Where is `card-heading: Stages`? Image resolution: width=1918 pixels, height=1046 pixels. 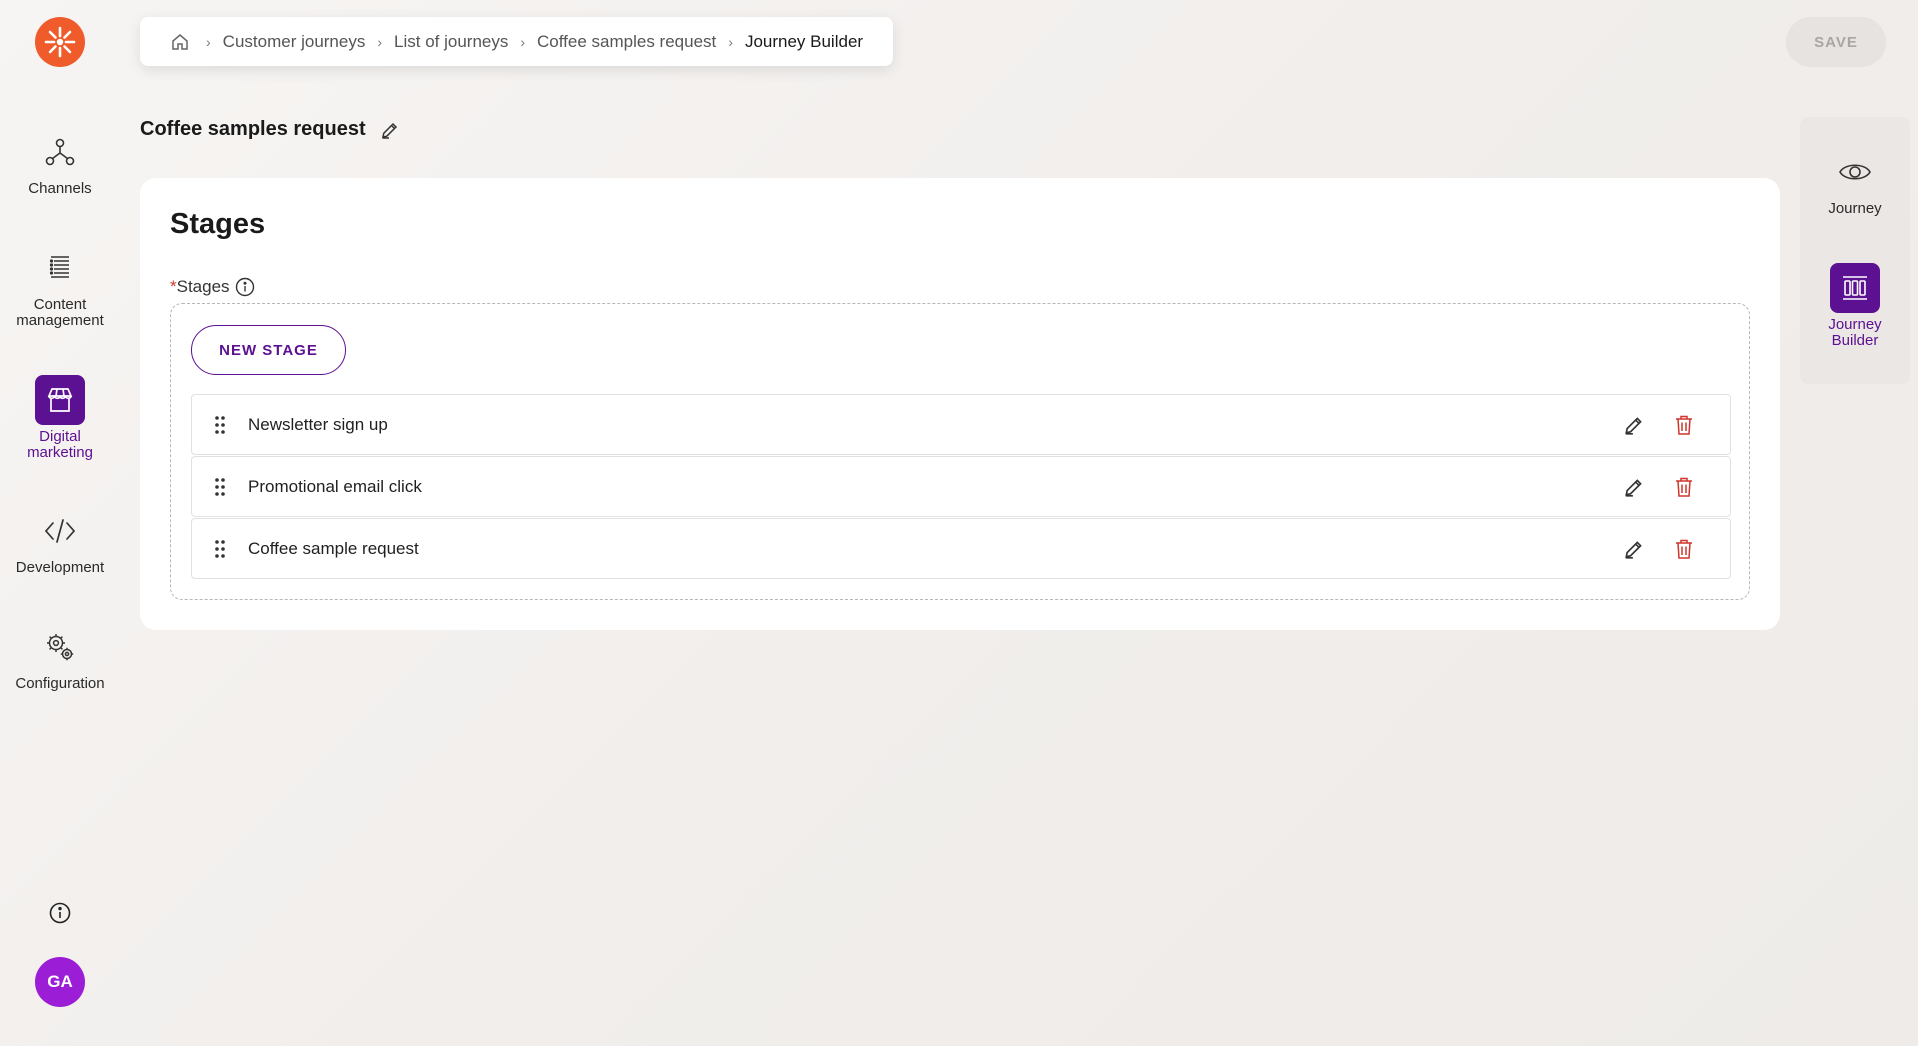
card-heading: Stages is located at coordinates (218, 224).